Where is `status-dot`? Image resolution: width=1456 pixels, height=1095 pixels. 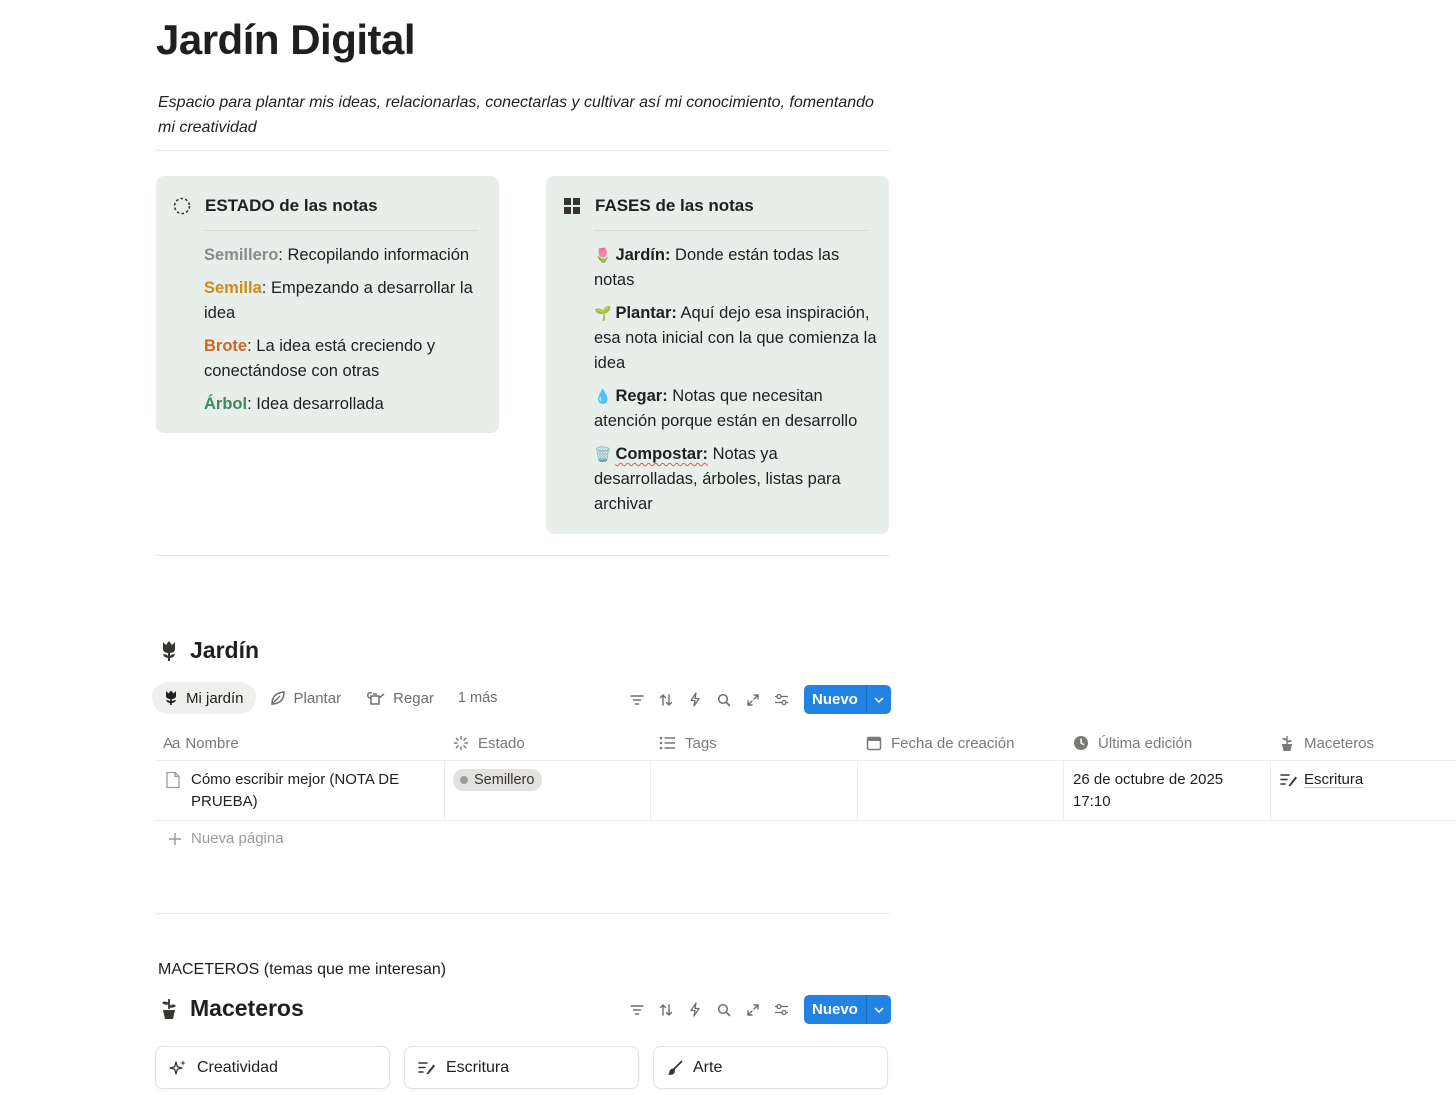
status-dot is located at coordinates (464, 780).